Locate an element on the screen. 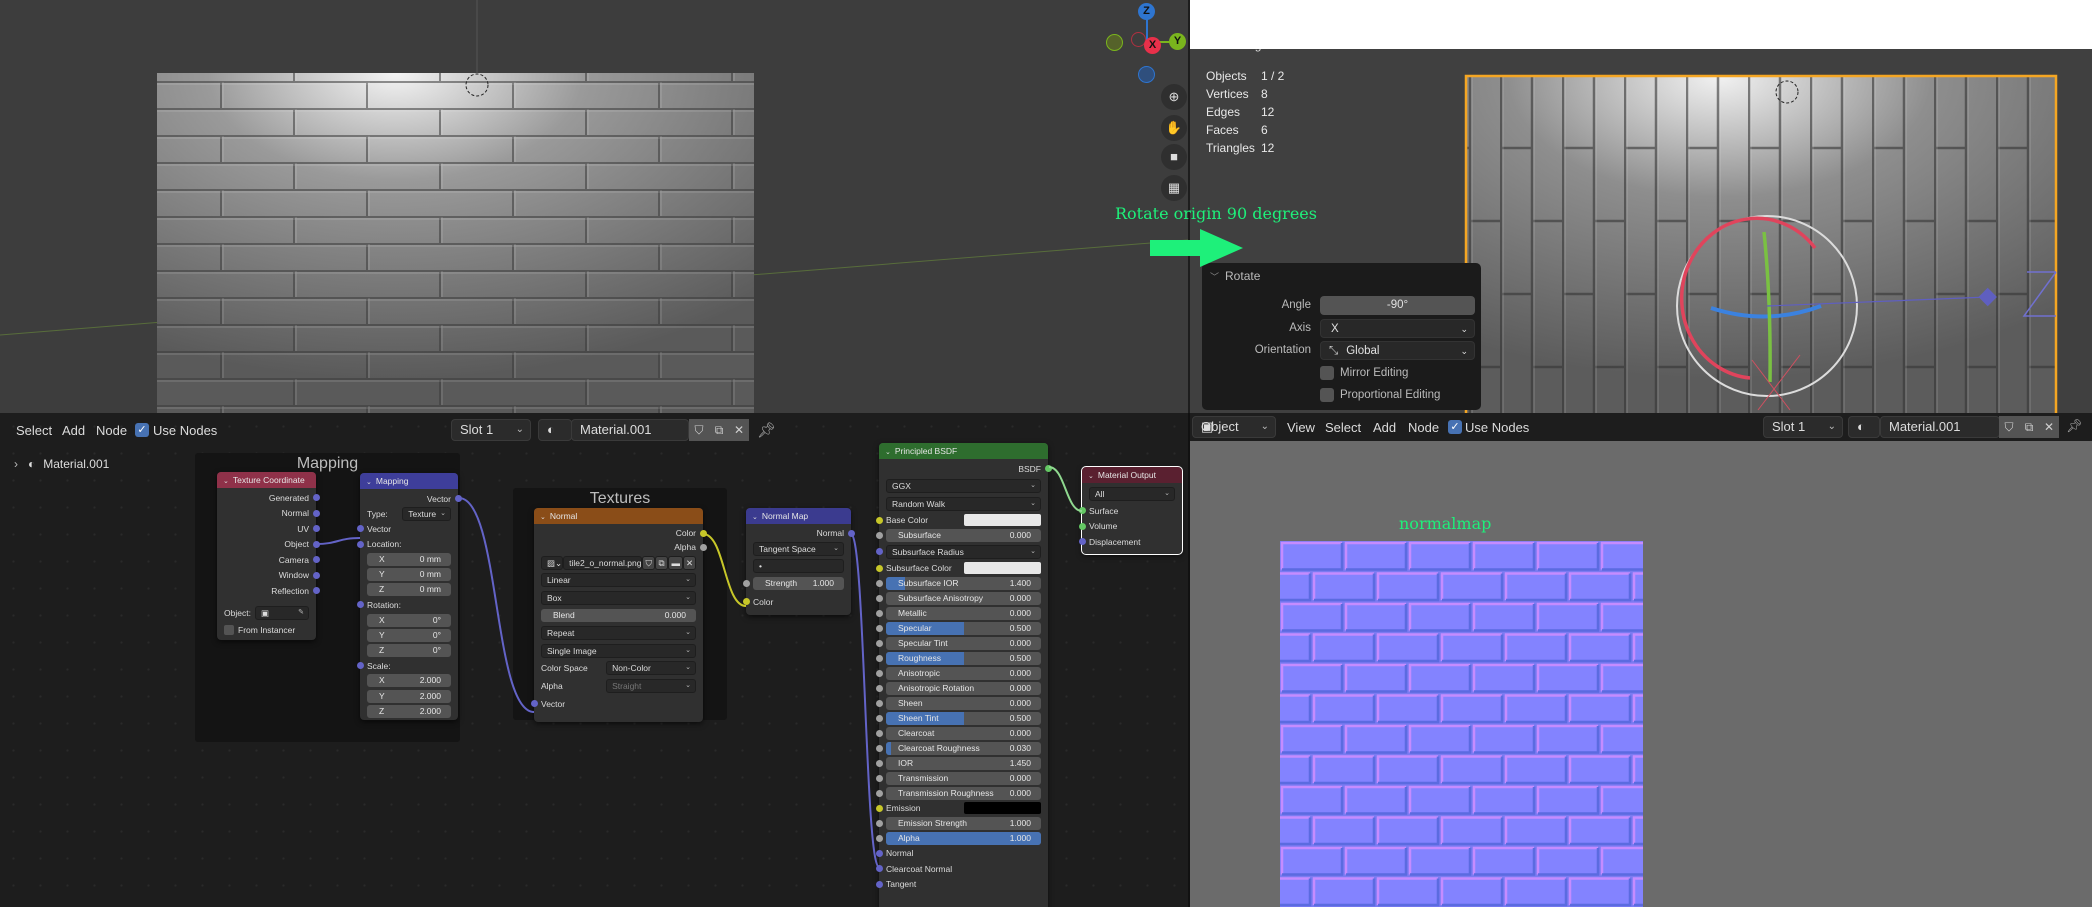 Image resolution: width=2092 pixels, height=907 pixels. socket-row-subsurface: Subsurface 0.000 is located at coordinates (961, 535).